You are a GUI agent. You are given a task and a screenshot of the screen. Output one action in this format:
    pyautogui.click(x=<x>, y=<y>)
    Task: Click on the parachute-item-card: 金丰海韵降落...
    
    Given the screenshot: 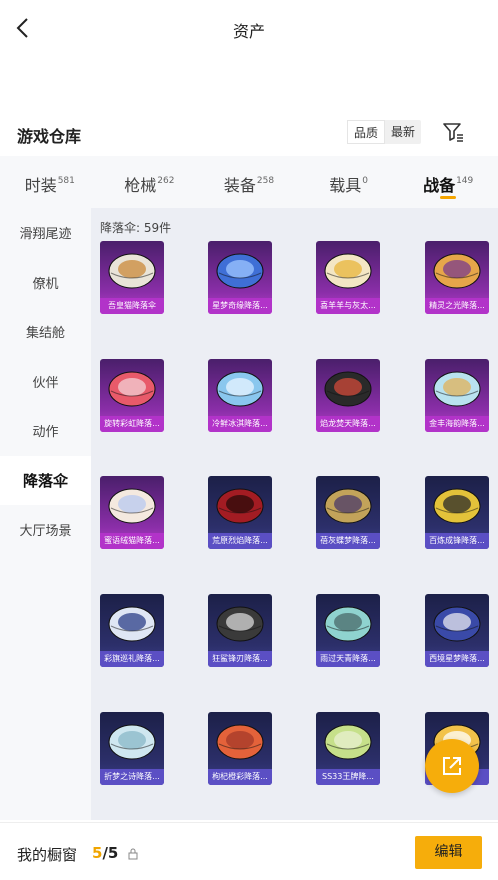 What is the action you would take?
    pyautogui.click(x=457, y=395)
    